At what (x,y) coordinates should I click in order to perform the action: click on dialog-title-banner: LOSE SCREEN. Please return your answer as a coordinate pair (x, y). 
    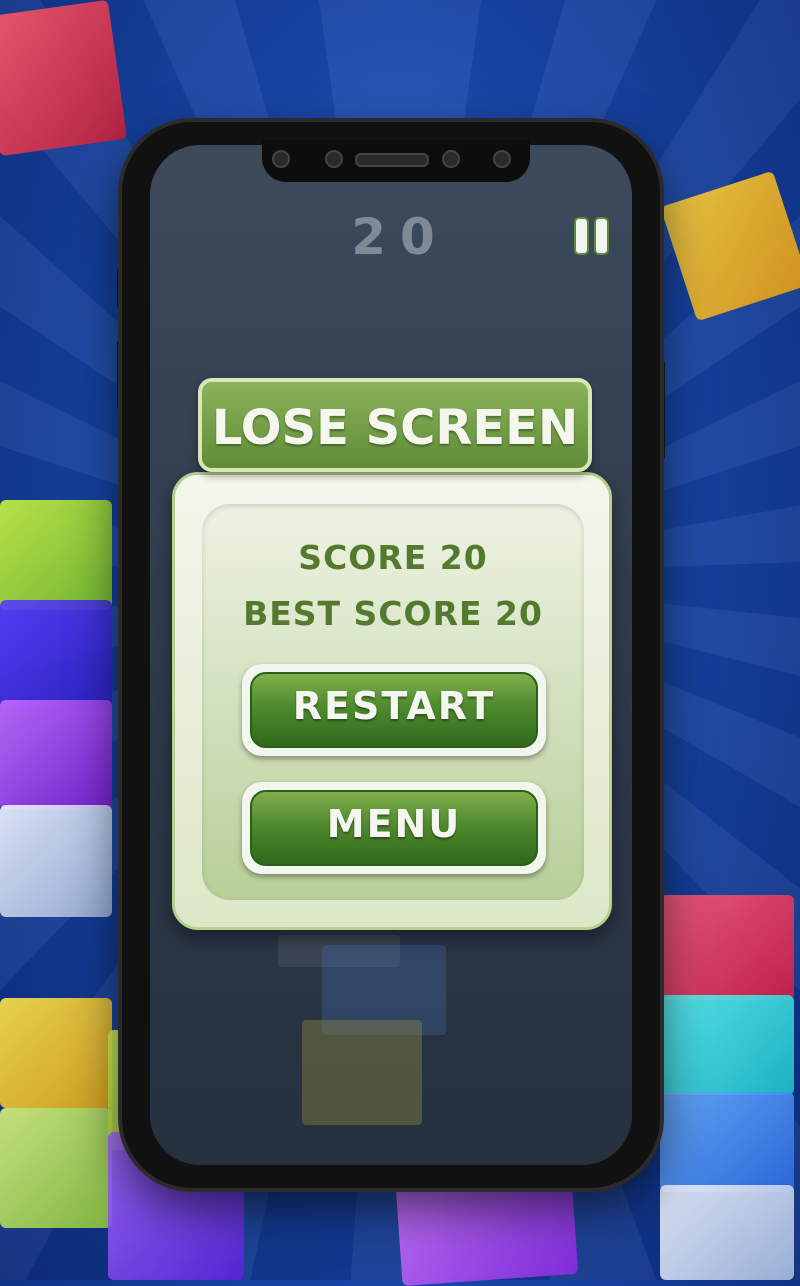
    Looking at the image, I should click on (395, 425).